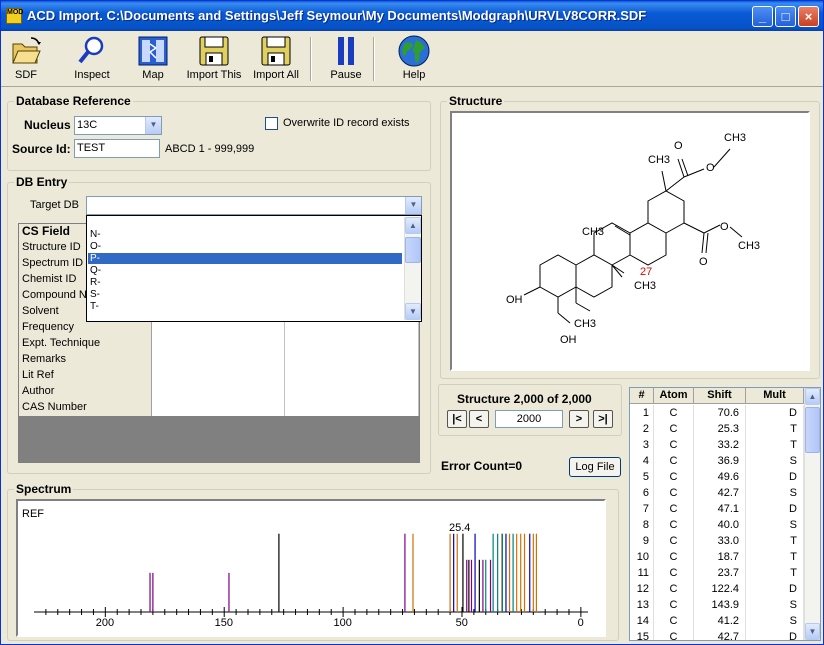  Describe the element at coordinates (720, 589) in the screenshot. I see `shift-value: 122.4` at that location.